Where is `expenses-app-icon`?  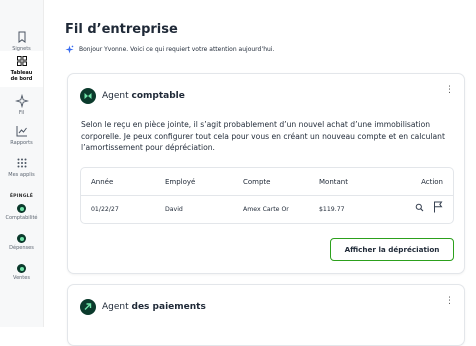
expenses-app-icon is located at coordinates (21, 238).